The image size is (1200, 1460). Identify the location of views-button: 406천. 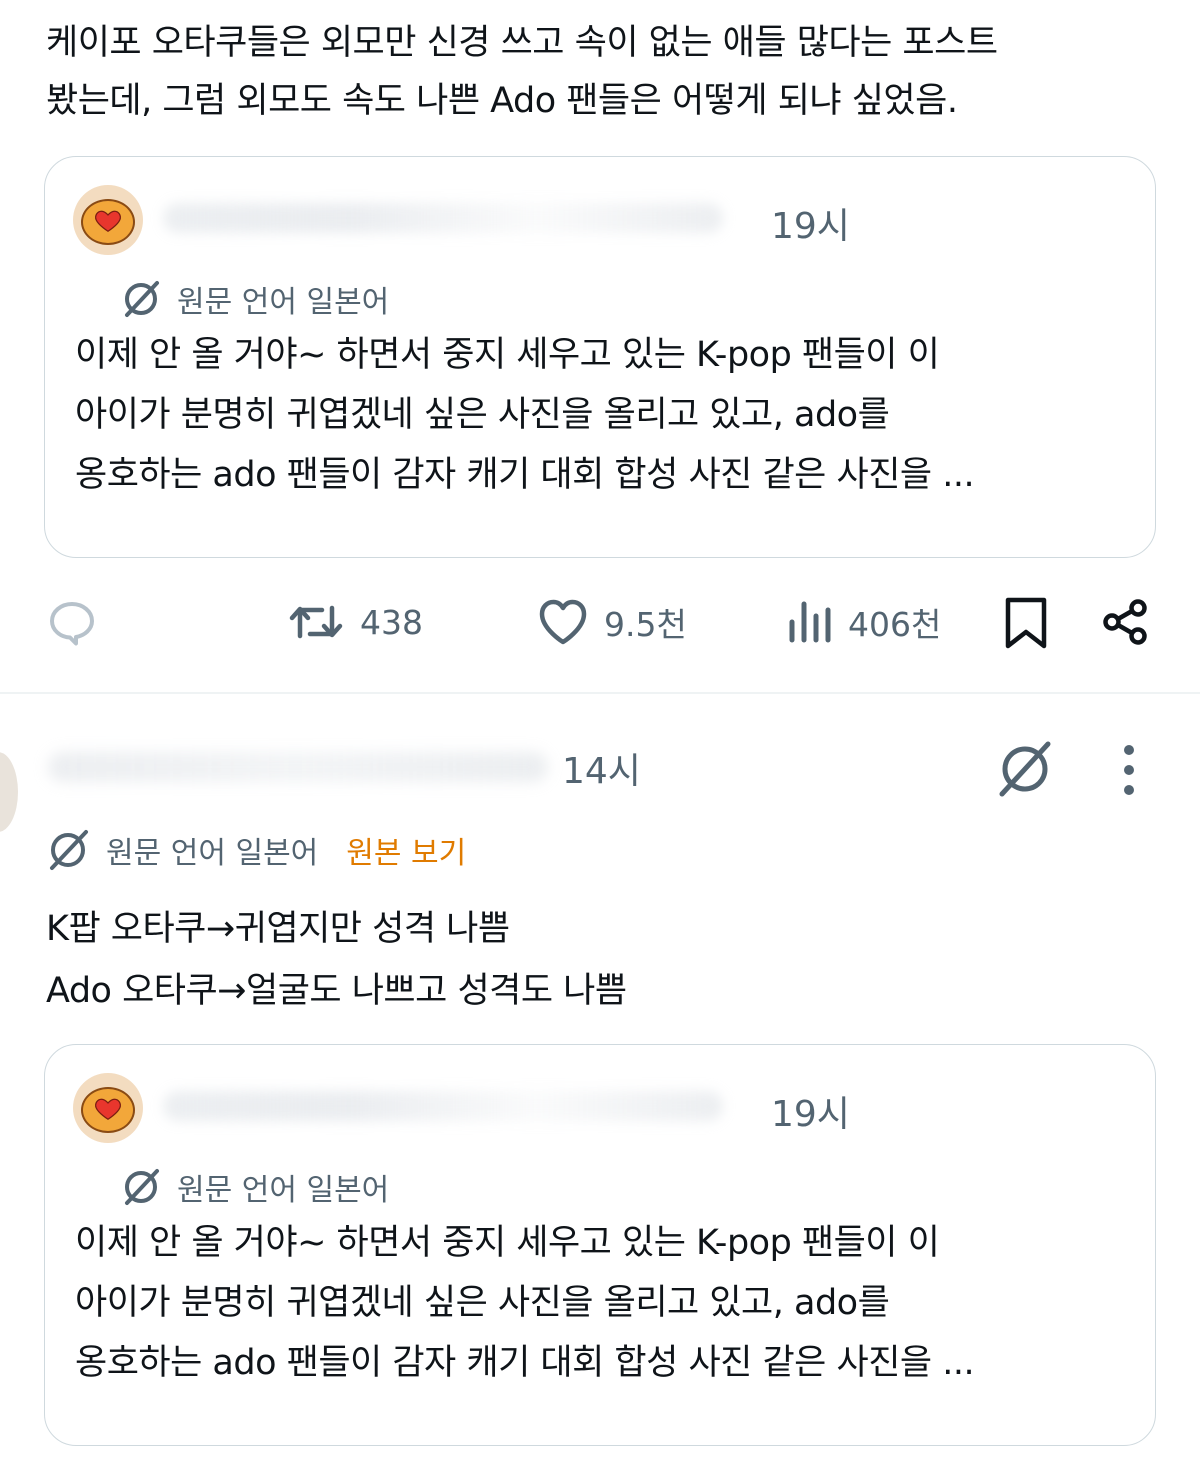
(863, 622).